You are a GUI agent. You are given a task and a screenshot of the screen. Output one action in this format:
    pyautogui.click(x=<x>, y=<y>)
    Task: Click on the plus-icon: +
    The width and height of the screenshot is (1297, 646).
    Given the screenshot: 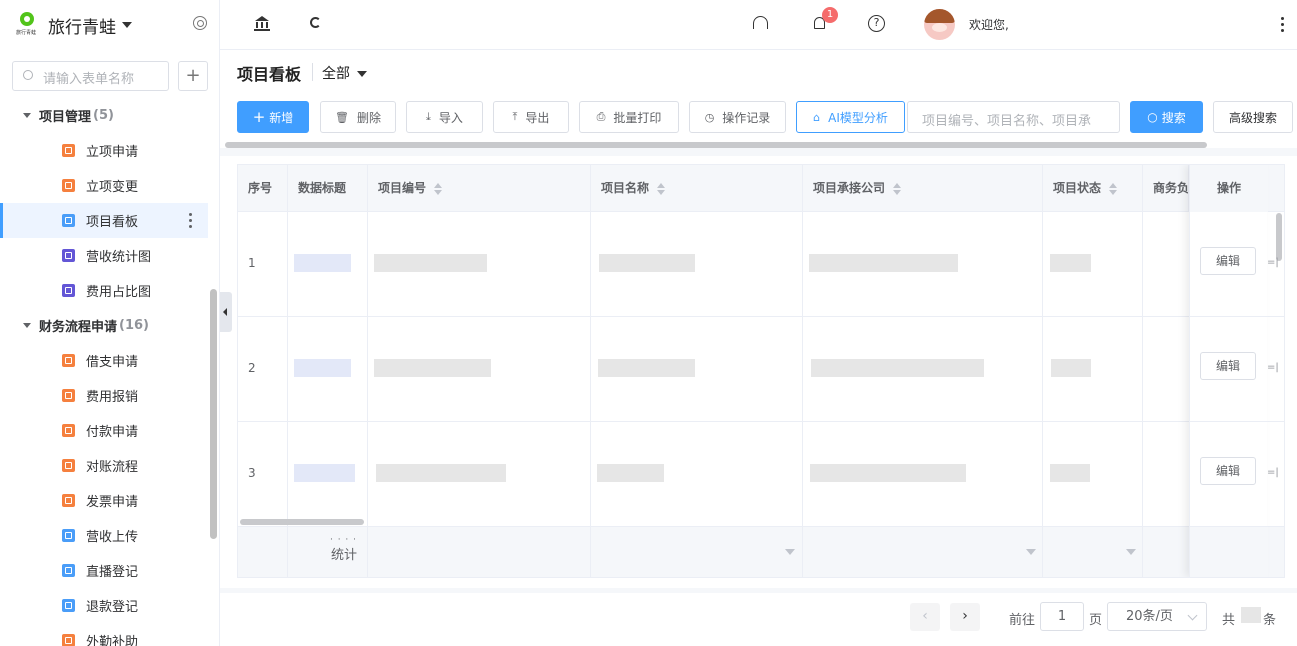 What is the action you would take?
    pyautogui.click(x=259, y=117)
    